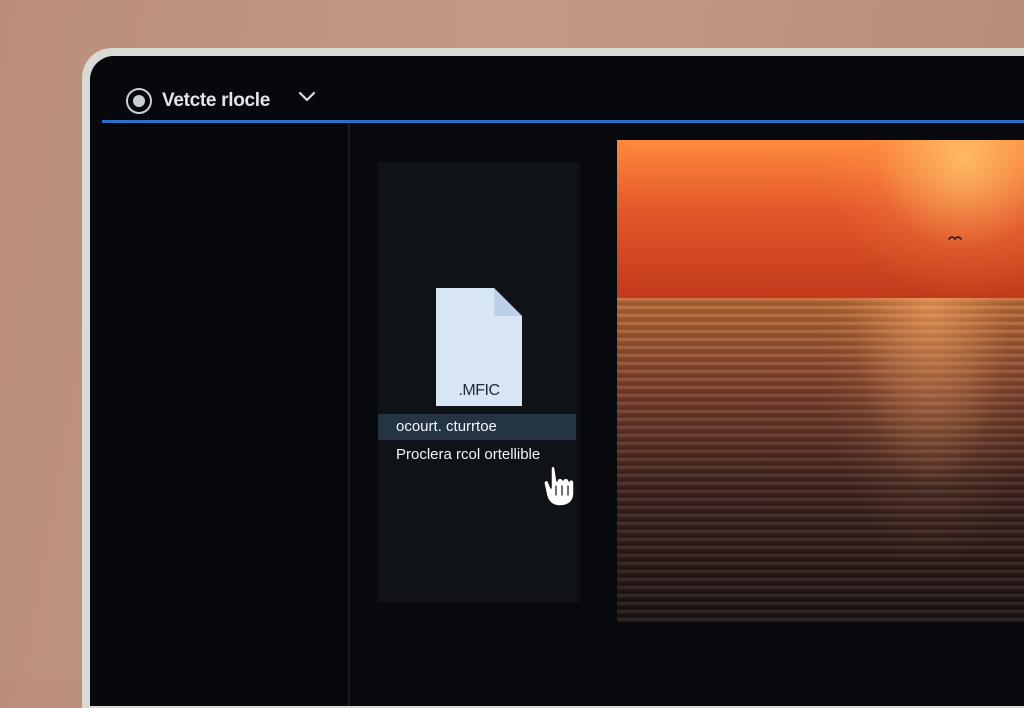 Image resolution: width=1024 pixels, height=708 pixels. Describe the element at coordinates (479, 390) in the screenshot. I see `file-extension-label: .MFIC` at that location.